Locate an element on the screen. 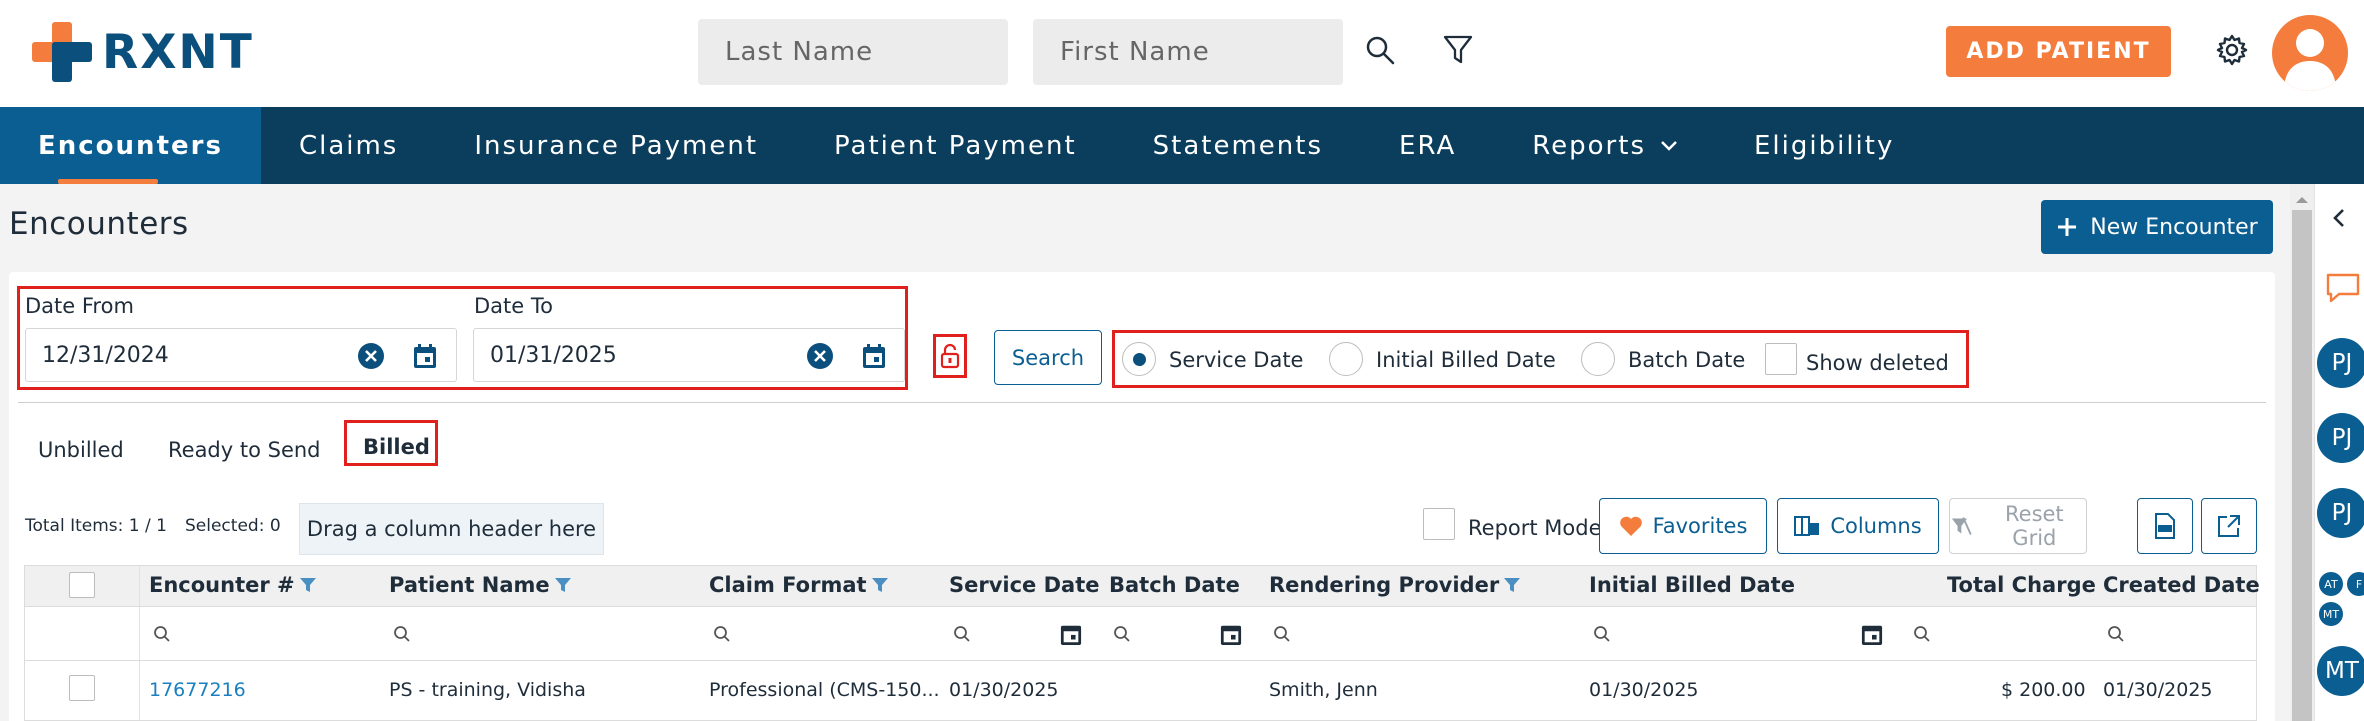 This screenshot has width=2364, height=721. scrollbar-thumb is located at coordinates (2302, 465).